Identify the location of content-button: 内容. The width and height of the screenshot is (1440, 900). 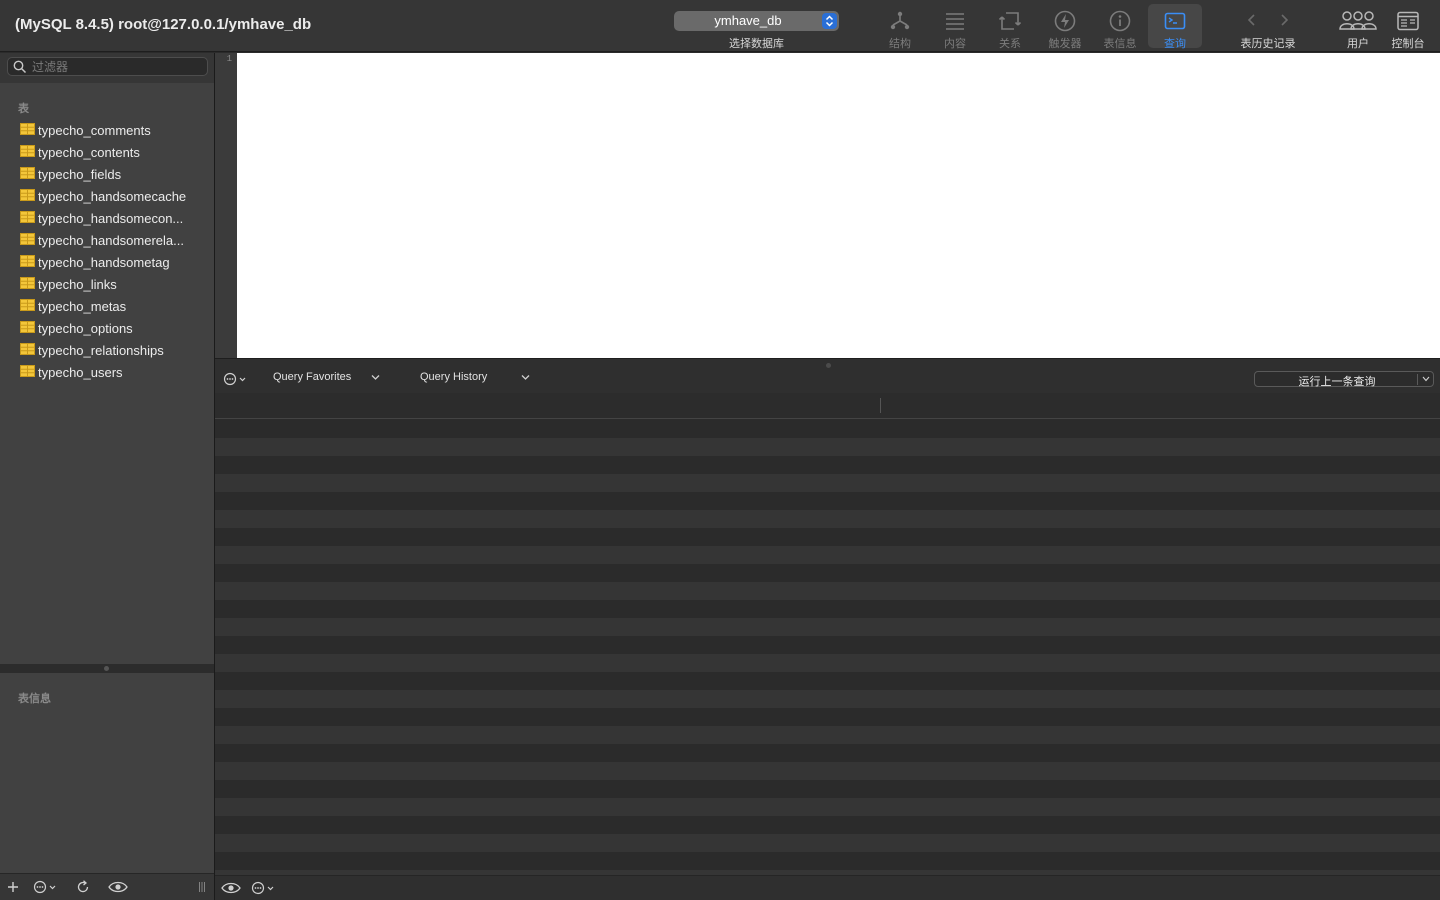
(955, 27).